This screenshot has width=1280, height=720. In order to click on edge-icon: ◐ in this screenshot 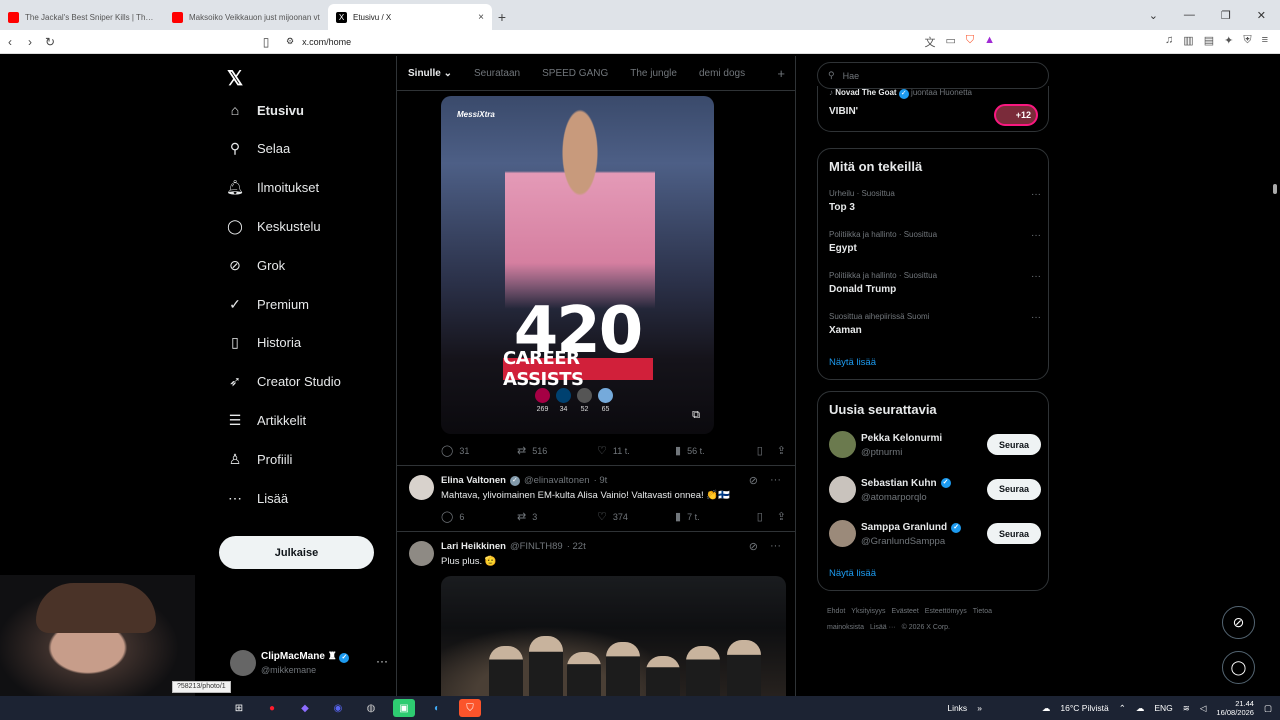, I will do `click(437, 708)`.